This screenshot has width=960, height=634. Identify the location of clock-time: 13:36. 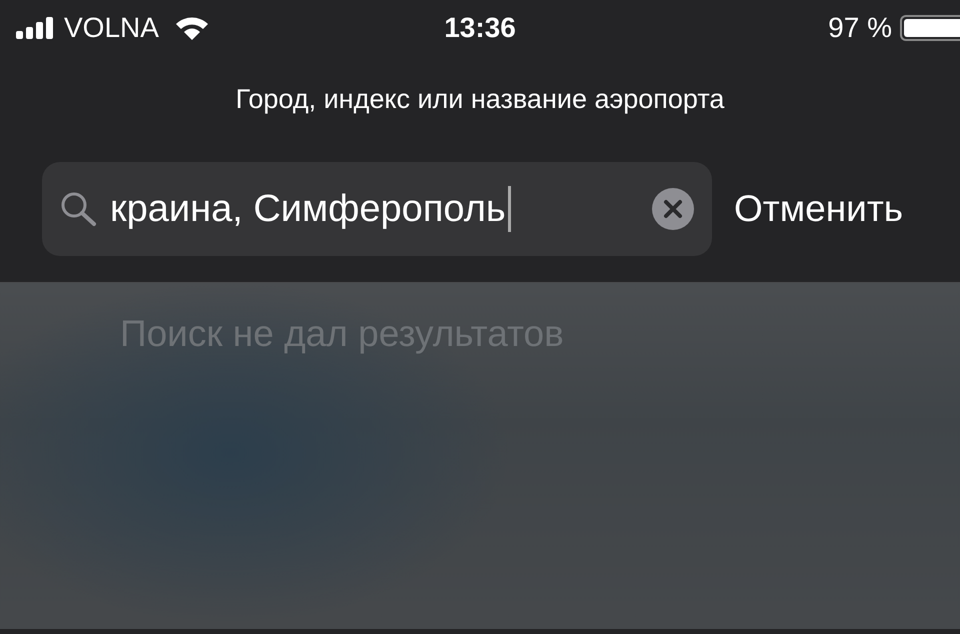
(480, 28).